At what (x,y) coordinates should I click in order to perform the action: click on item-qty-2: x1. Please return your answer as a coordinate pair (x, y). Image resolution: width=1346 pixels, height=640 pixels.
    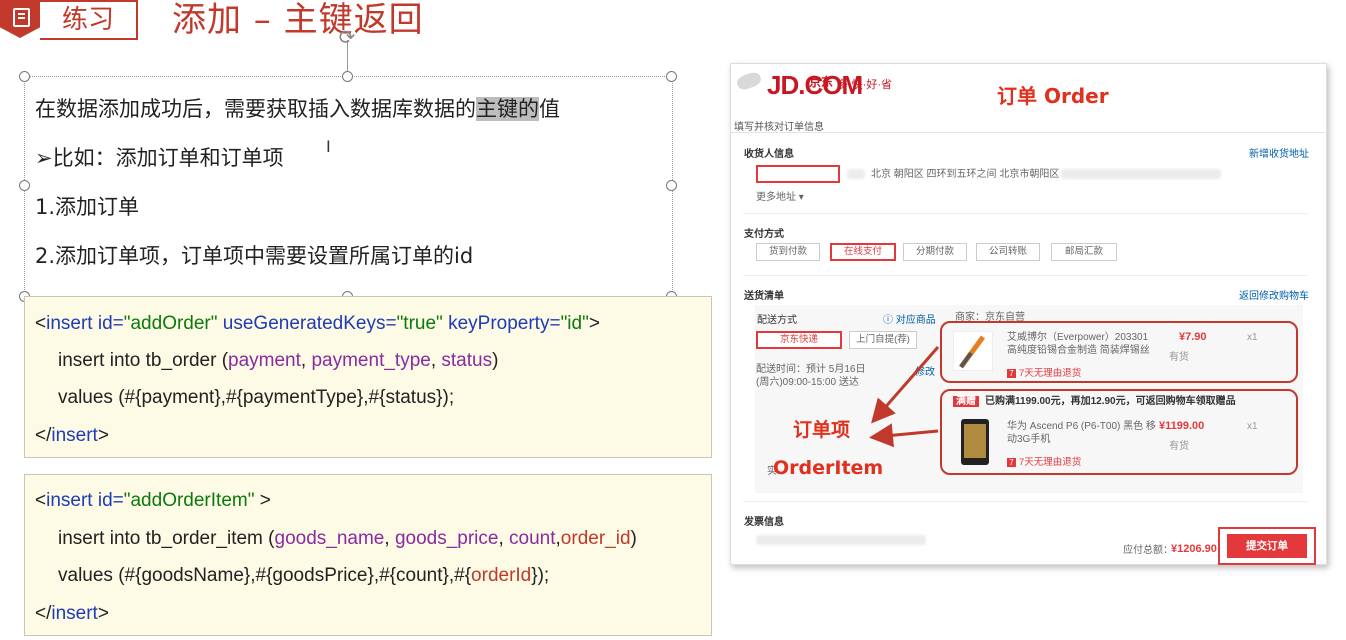
    Looking at the image, I should click on (1252, 426).